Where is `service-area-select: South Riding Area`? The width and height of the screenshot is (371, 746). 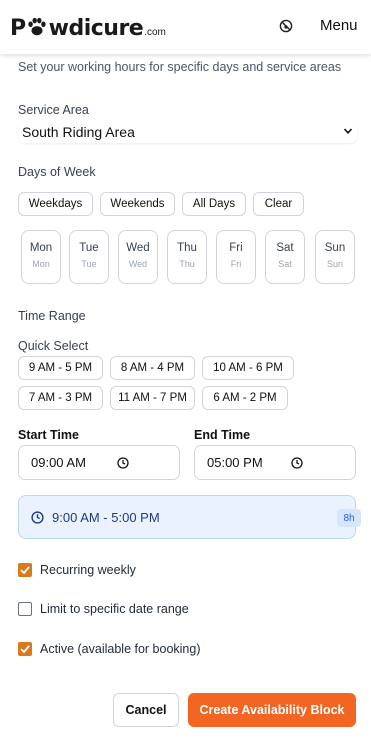
service-area-select: South Riding Area is located at coordinates (187, 132).